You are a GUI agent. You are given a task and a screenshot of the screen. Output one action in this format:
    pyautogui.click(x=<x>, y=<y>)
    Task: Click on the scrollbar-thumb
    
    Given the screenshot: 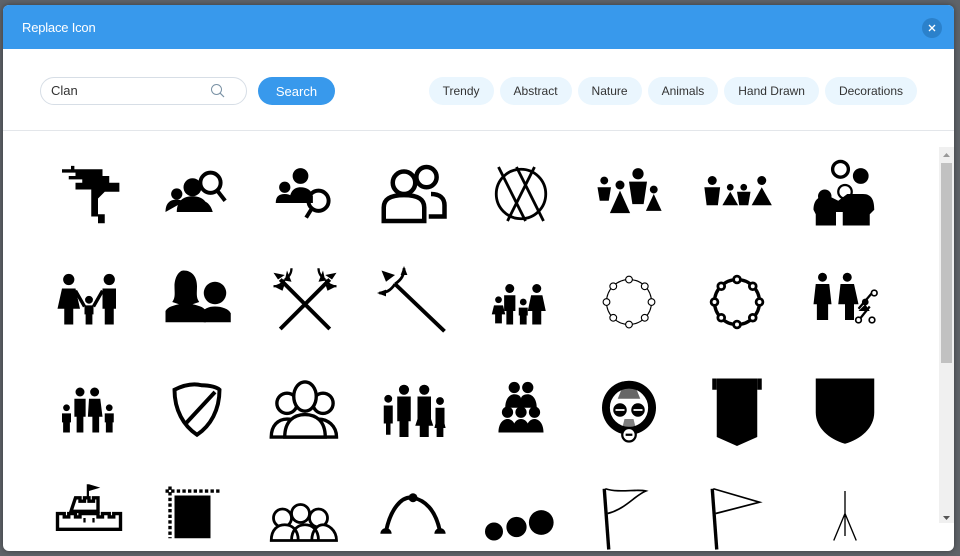 What is the action you would take?
    pyautogui.click(x=946, y=263)
    